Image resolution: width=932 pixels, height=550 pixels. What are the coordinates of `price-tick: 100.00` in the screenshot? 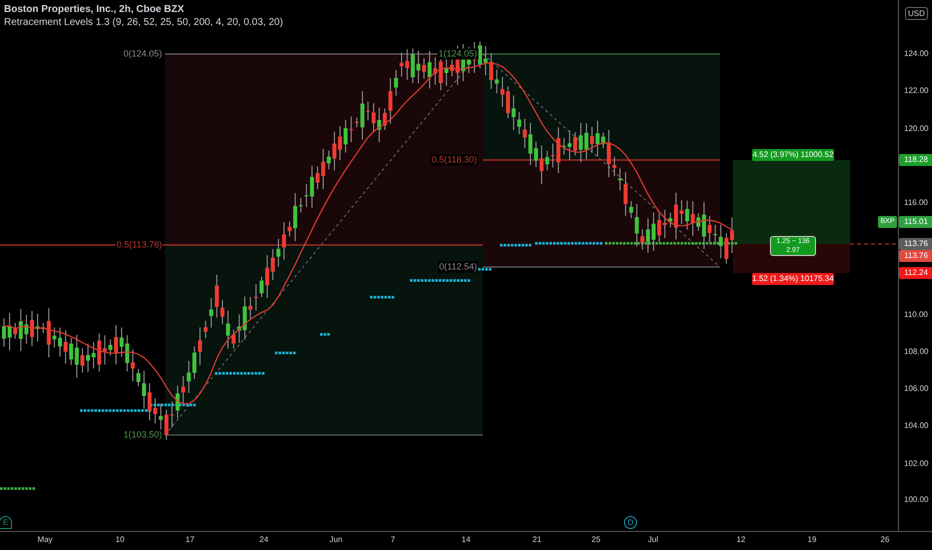 It's located at (916, 500).